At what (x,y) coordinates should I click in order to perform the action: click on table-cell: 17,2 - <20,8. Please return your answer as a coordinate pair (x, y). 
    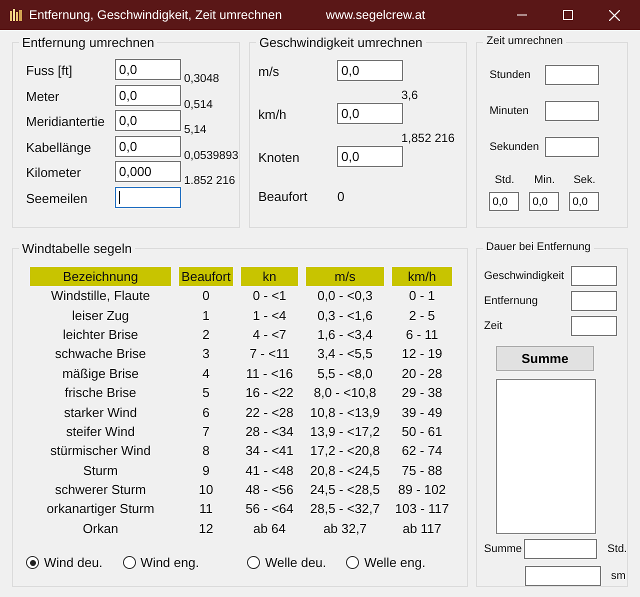
    Looking at the image, I should click on (345, 450).